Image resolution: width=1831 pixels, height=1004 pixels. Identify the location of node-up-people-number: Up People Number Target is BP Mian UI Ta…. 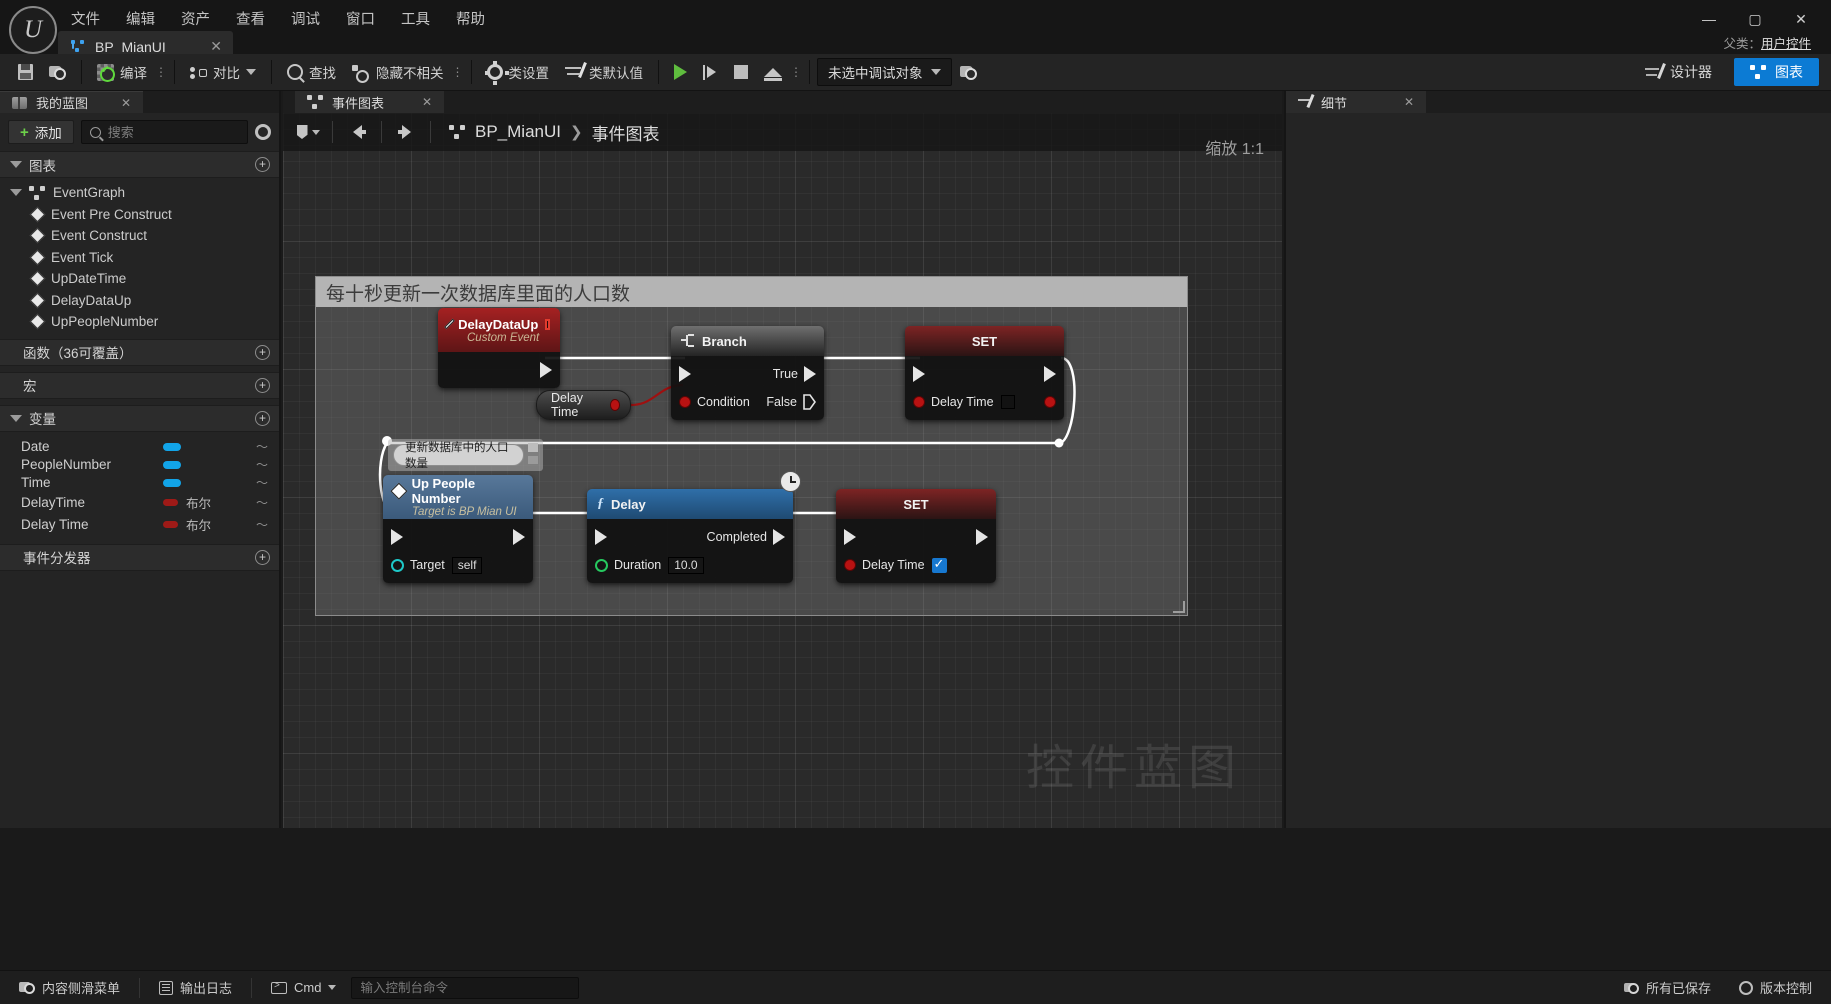
(458, 529).